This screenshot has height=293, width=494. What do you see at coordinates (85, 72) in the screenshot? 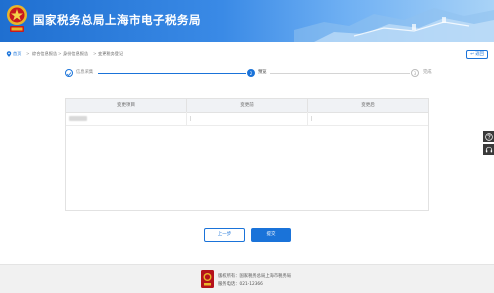
I see `step-1-label: 信息采集` at bounding box center [85, 72].